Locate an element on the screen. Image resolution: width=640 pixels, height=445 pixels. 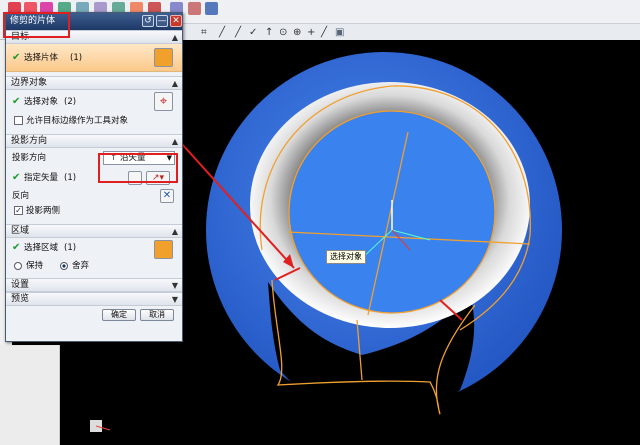
dialog-footer: 确定 取消 is located at coordinates (94, 315).